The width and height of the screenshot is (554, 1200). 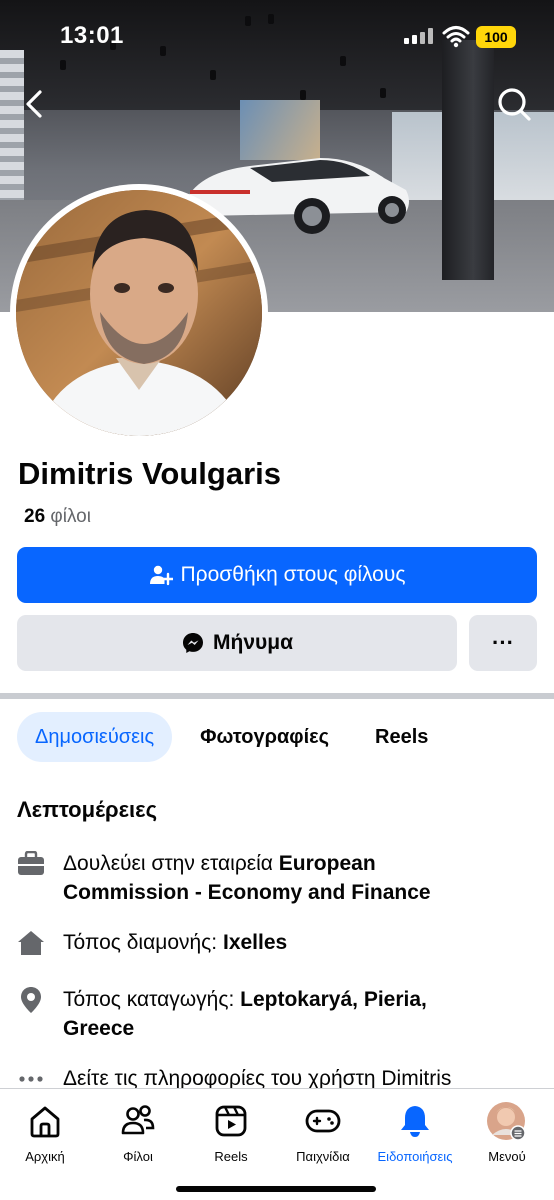 I want to click on briefcase-icon, so click(x=31, y=862).